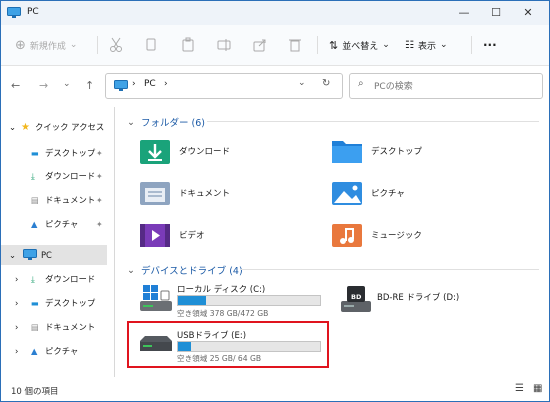 The height and width of the screenshot is (402, 550). I want to click on view-icon: ☷, so click(409, 45).